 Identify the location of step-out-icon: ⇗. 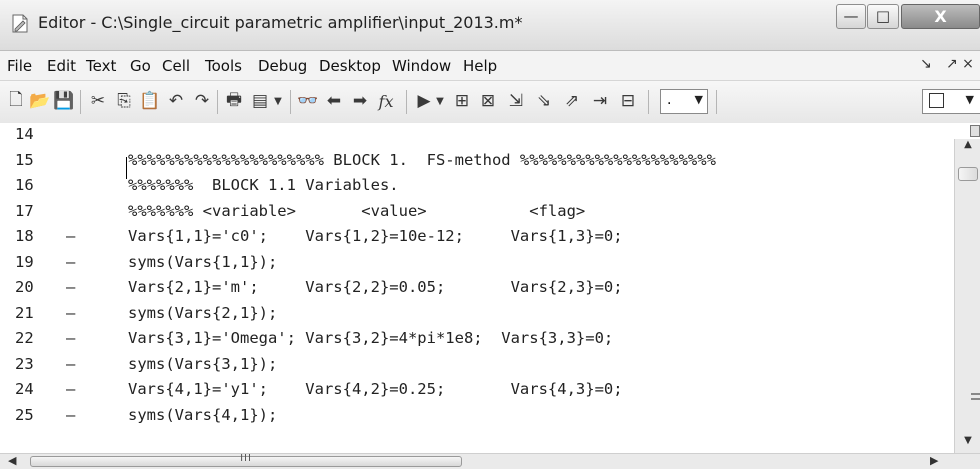
(572, 101).